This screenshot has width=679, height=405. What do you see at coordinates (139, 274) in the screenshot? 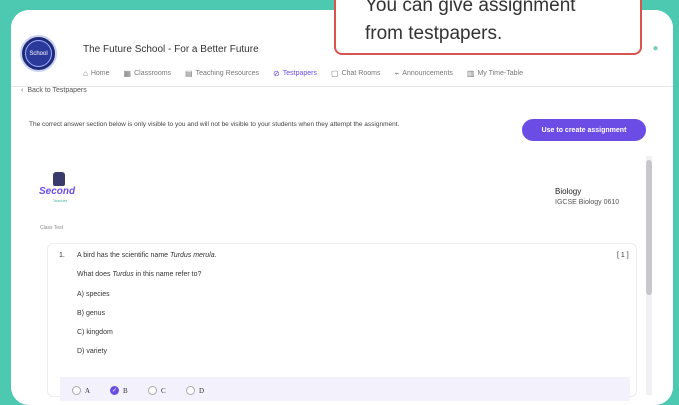
I see `question-subtext: What does Turdus in this name refer to?` at bounding box center [139, 274].